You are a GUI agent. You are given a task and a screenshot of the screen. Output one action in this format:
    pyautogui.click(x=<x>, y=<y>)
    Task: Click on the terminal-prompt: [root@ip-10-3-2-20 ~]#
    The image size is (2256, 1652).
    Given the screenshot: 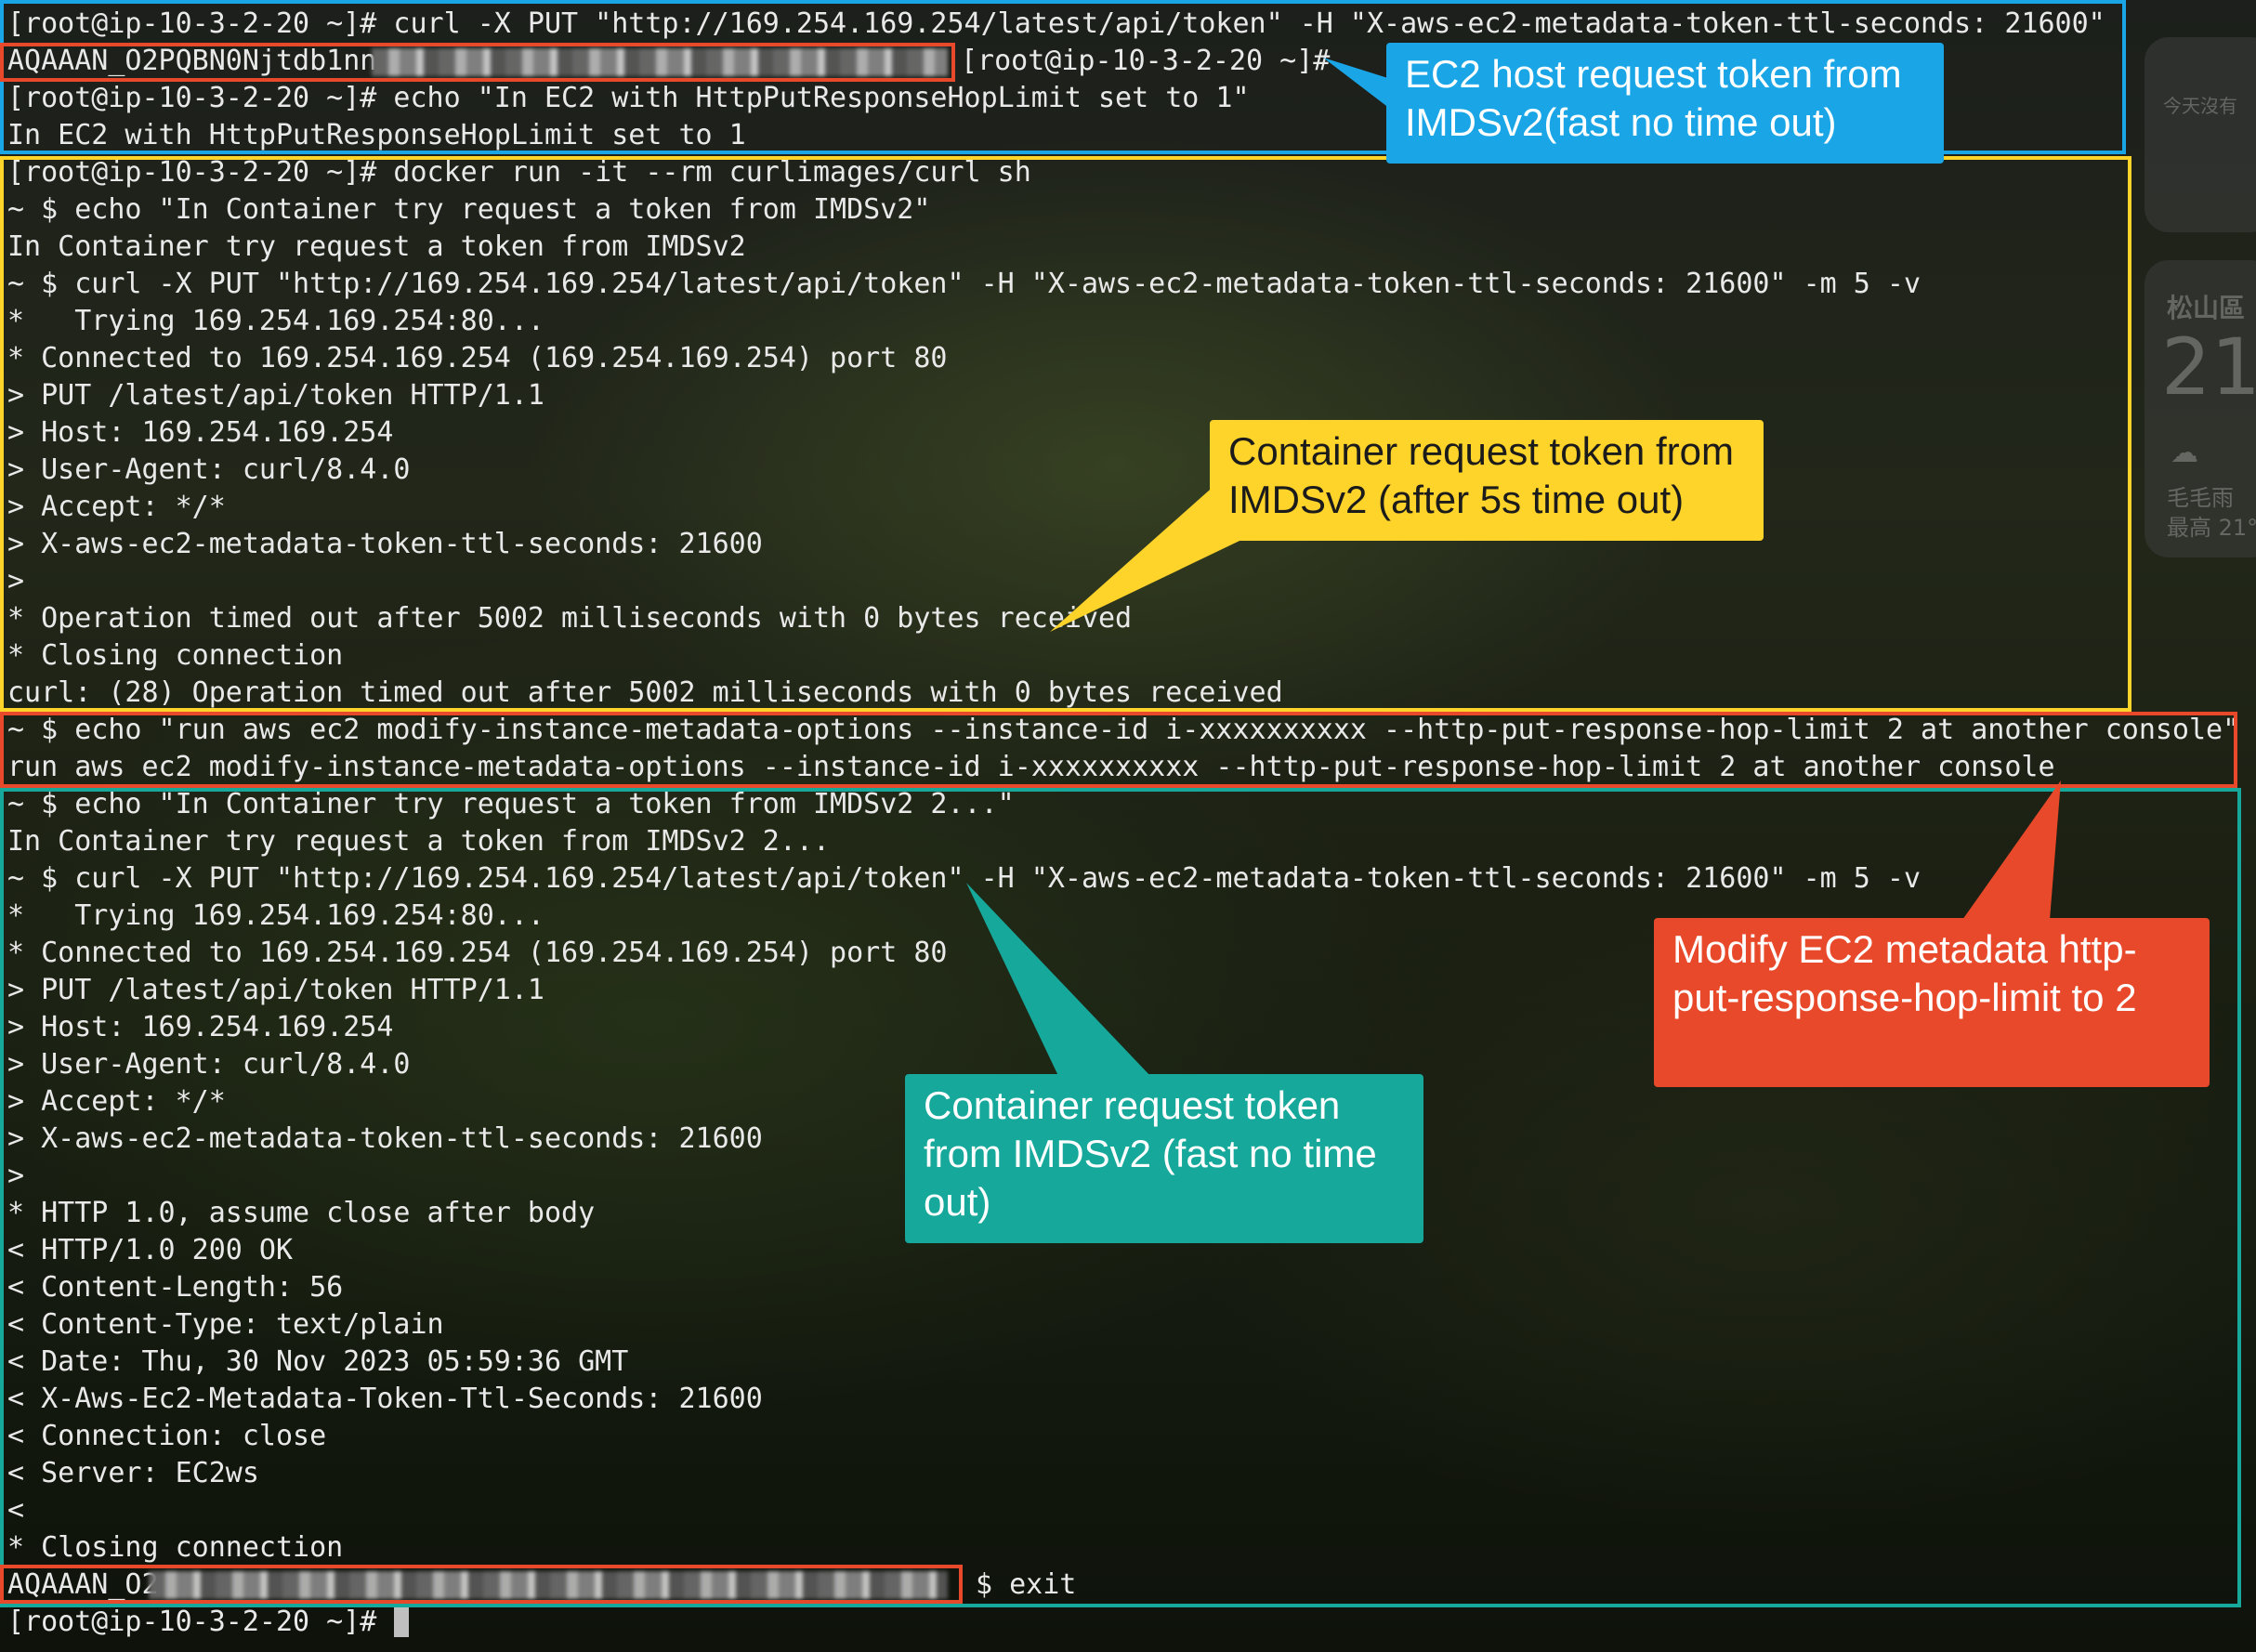 What is the action you would take?
    pyautogui.click(x=200, y=1622)
    